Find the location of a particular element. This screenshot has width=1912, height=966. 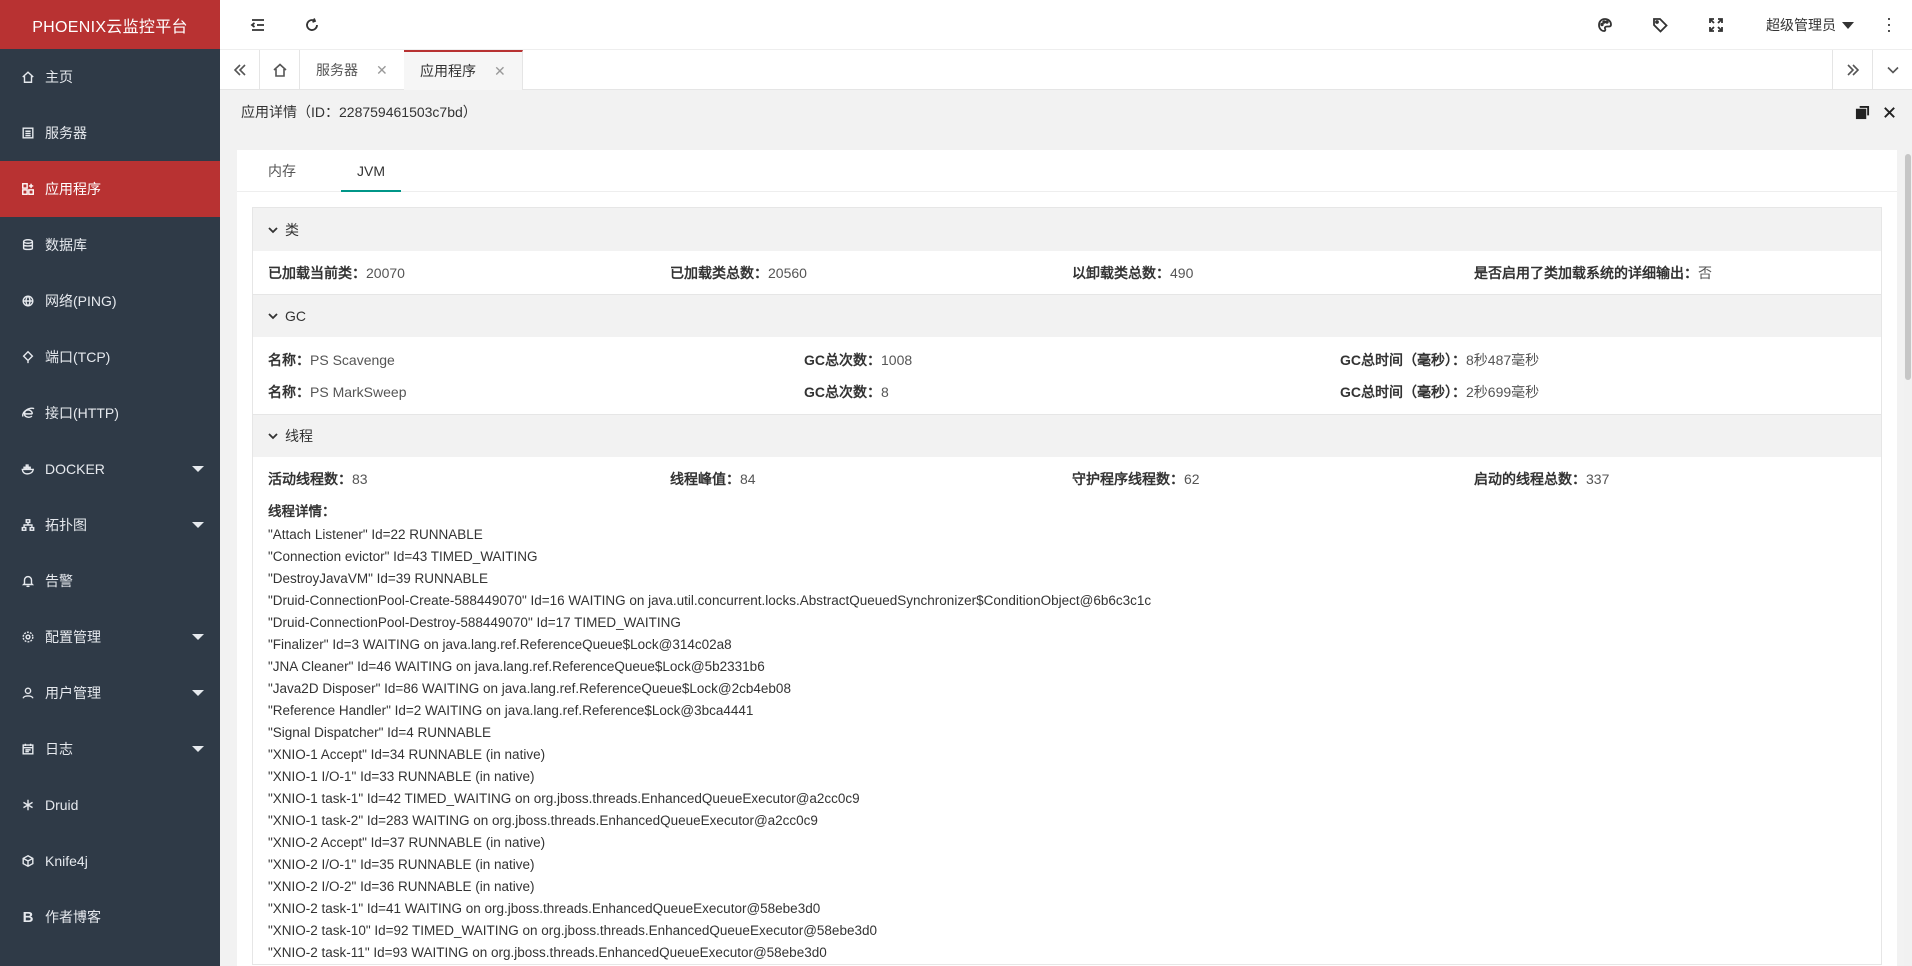

sidebar-item-druid: Druid is located at coordinates (110, 805).